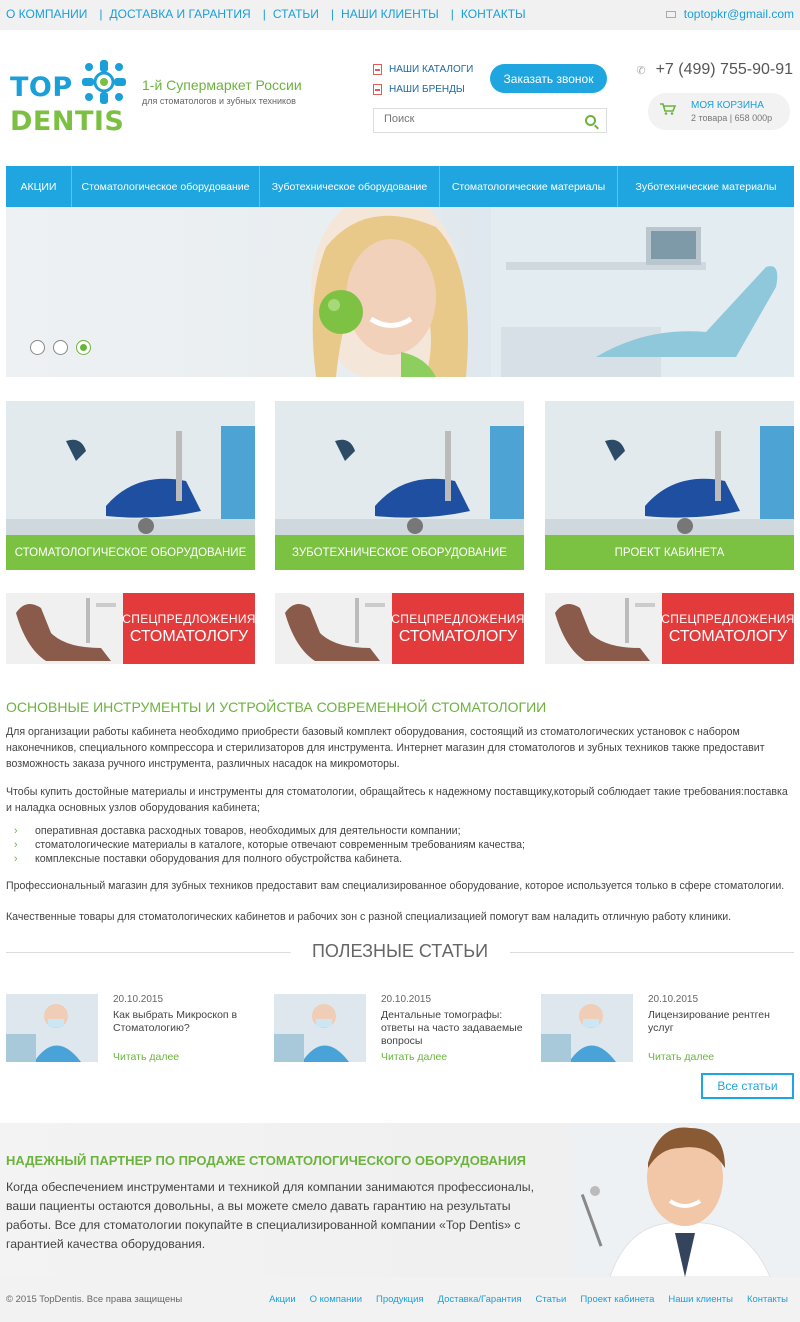  What do you see at coordinates (166, 186) in the screenshot?
I see `main-nav-dental-equipment: Стоматологическое оборудование` at bounding box center [166, 186].